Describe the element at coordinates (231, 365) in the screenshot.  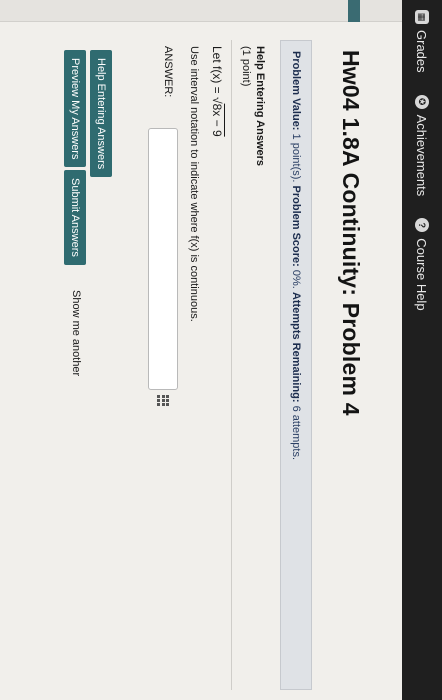
I see `problem-divider` at that location.